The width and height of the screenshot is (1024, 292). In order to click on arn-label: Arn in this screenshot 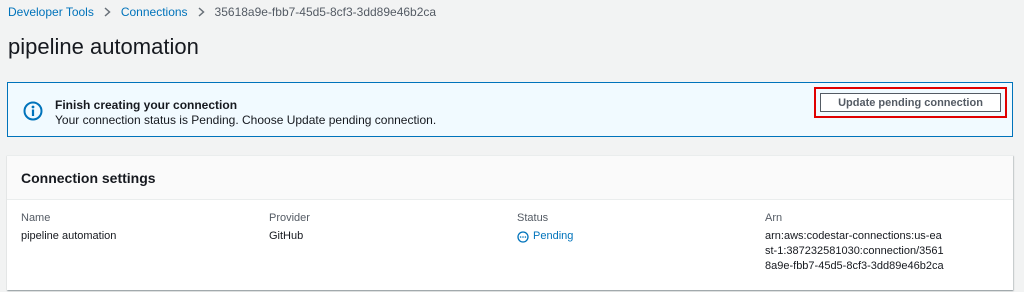, I will do `click(774, 218)`.